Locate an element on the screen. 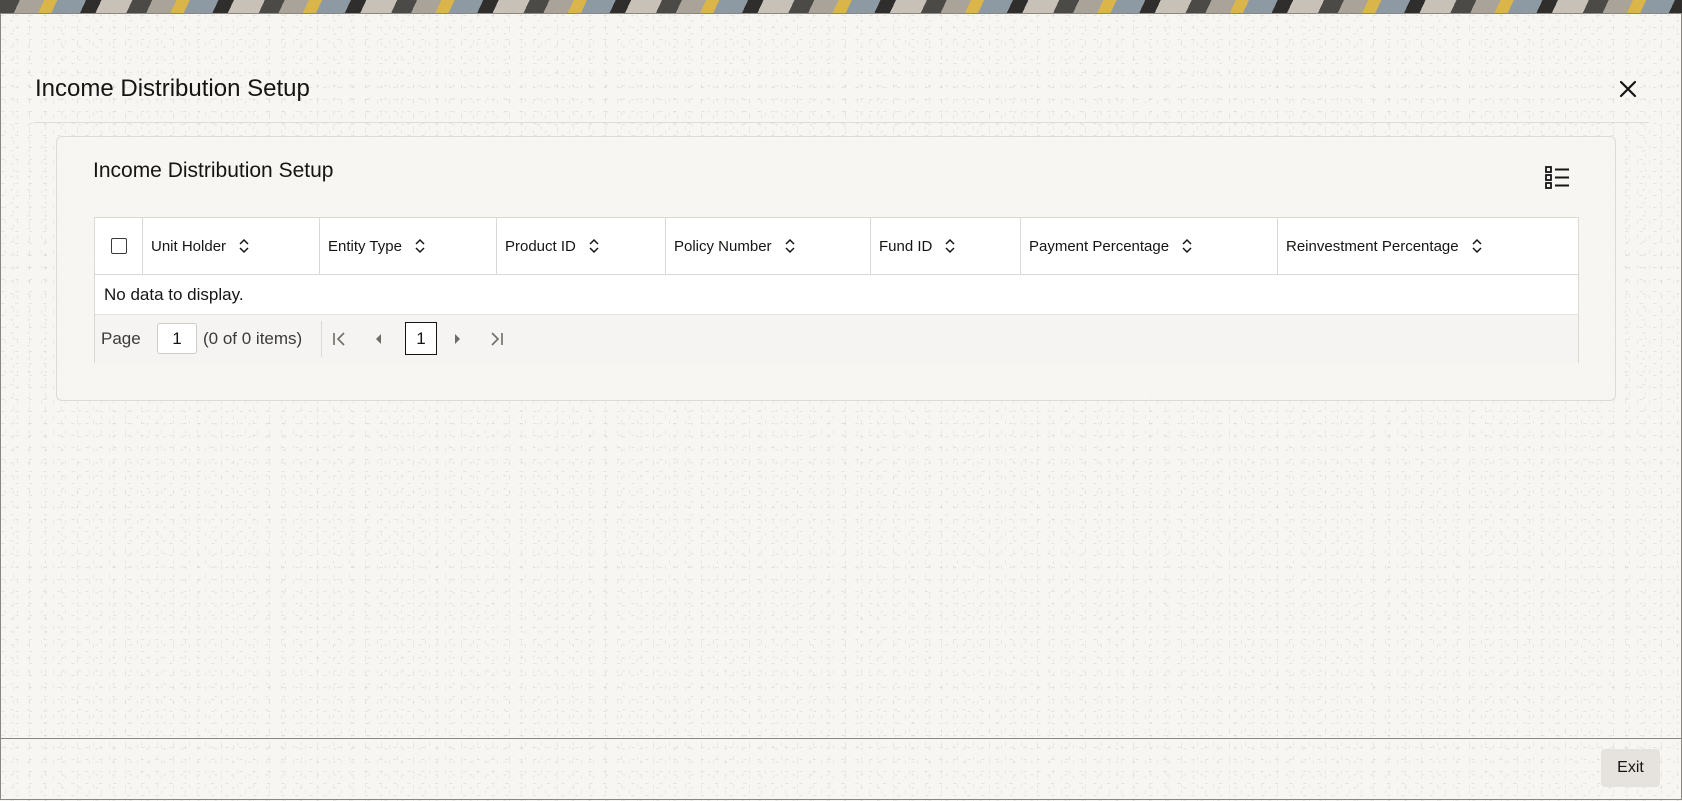 This screenshot has width=1682, height=801. next-page-icon is located at coordinates (457, 339).